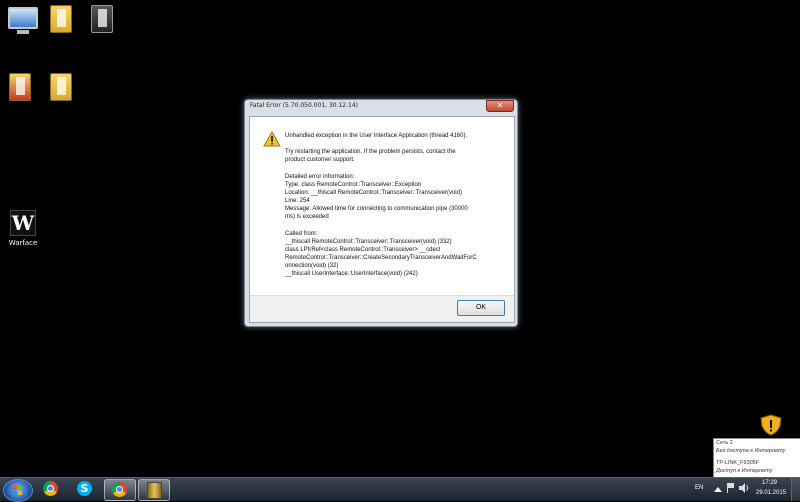 Image resolution: width=800 pixels, height=502 pixels. I want to click on taskbar-skype-button: S, so click(85, 489).